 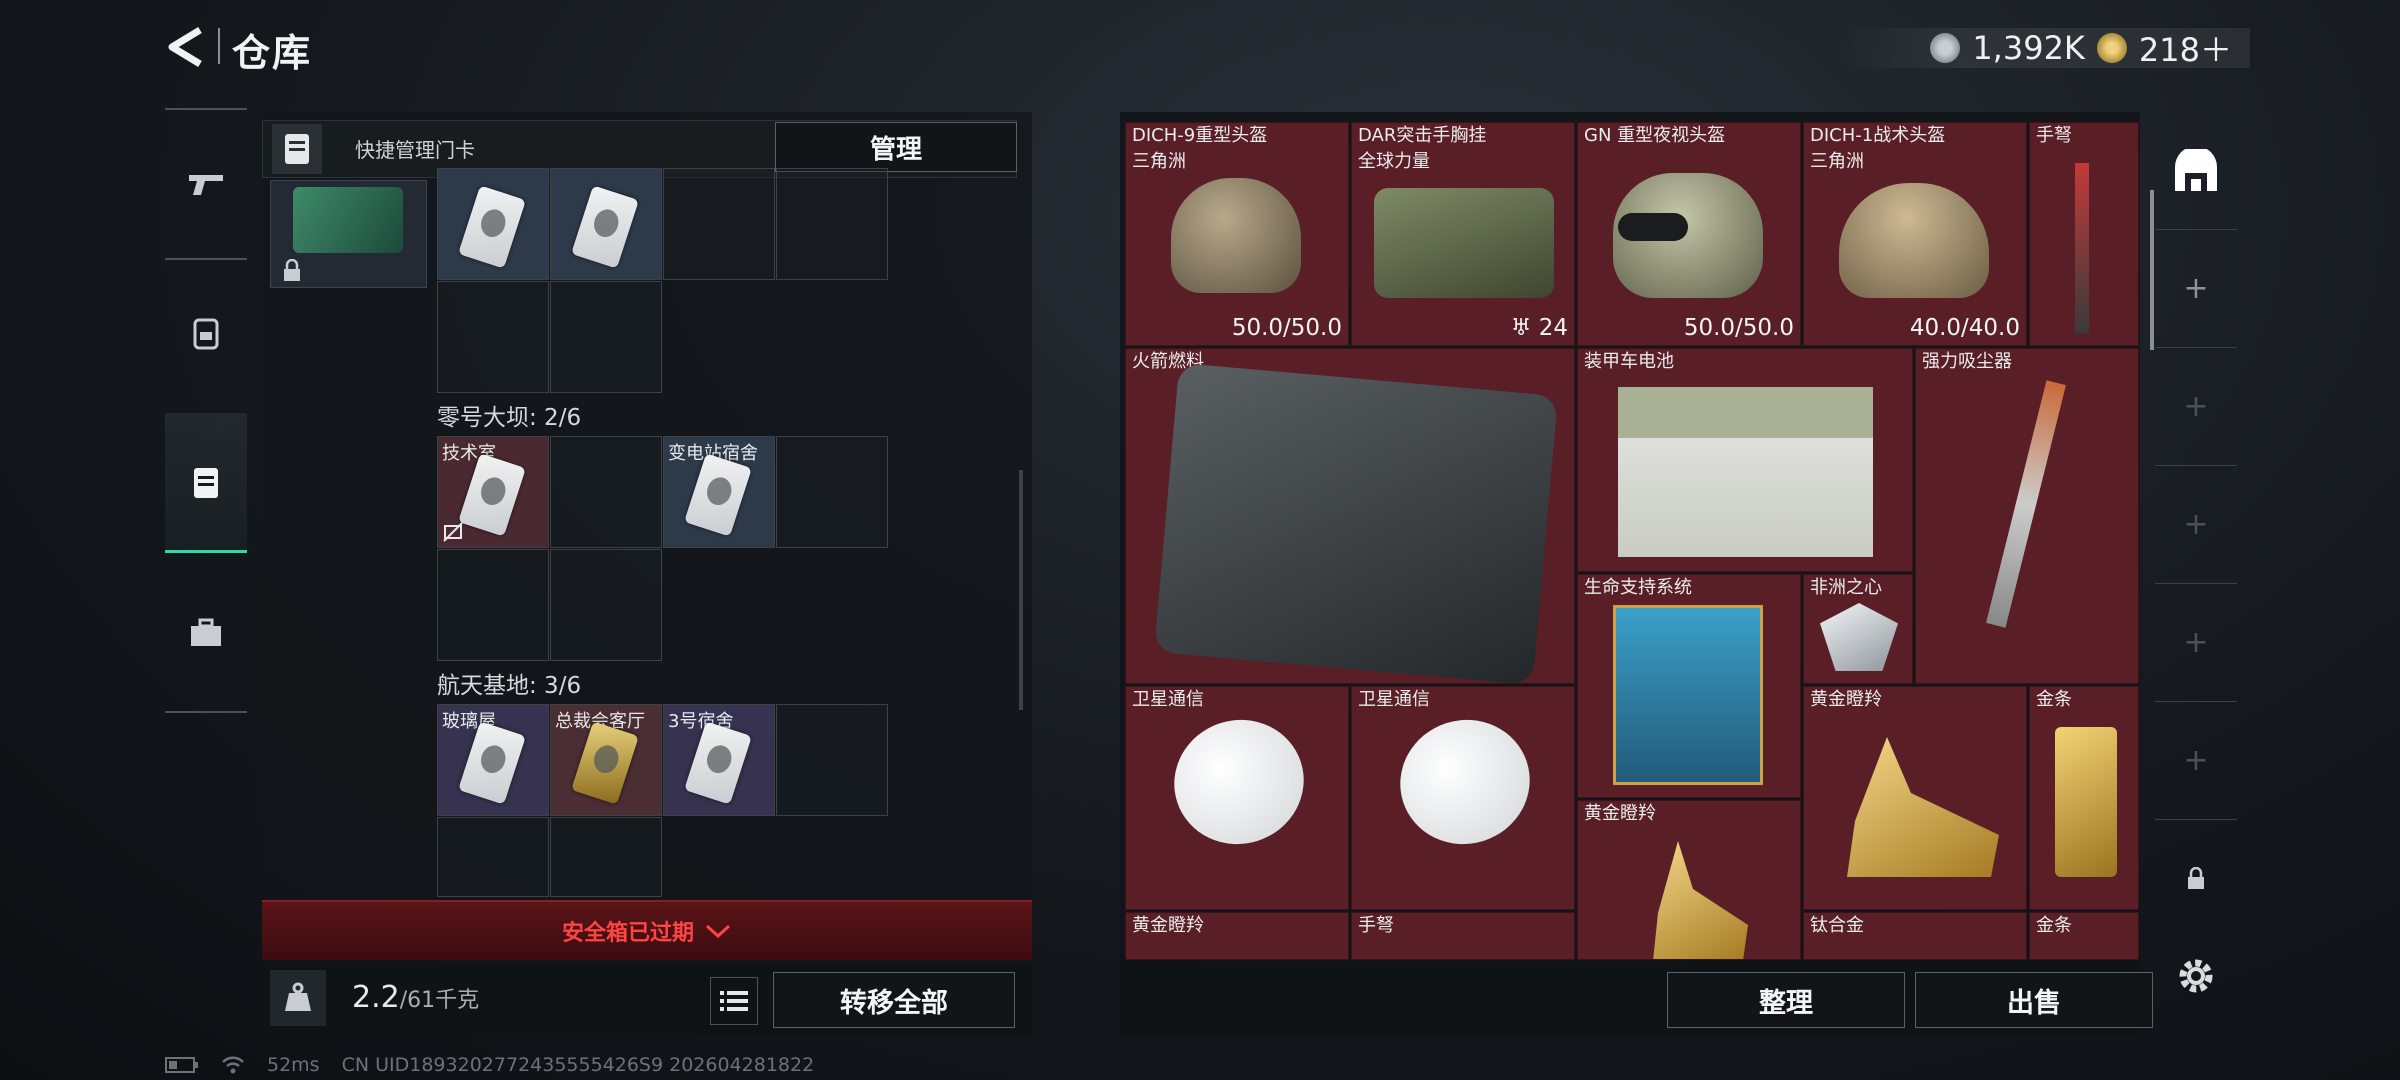 I want to click on item-name: GN 重型夜视头盔, so click(x=1655, y=135).